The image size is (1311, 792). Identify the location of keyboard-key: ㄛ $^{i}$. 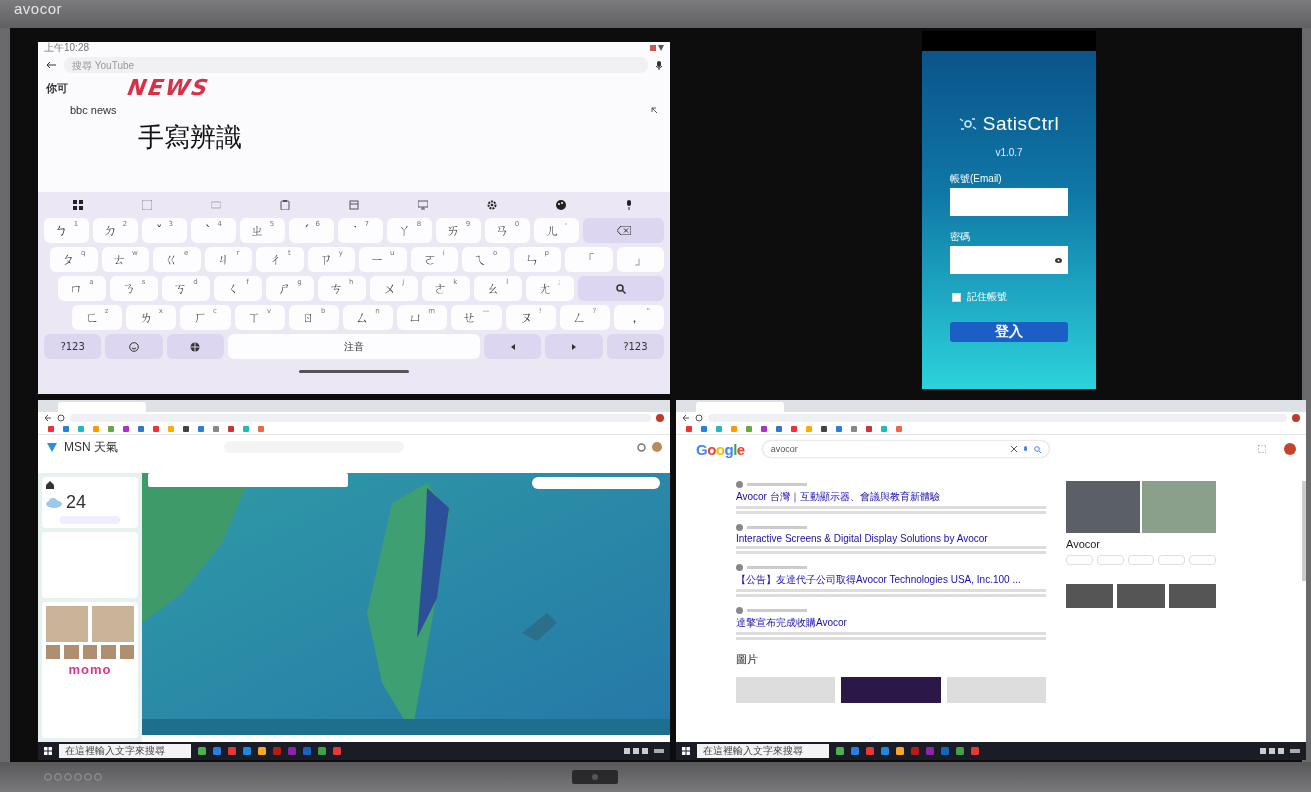
(434, 259).